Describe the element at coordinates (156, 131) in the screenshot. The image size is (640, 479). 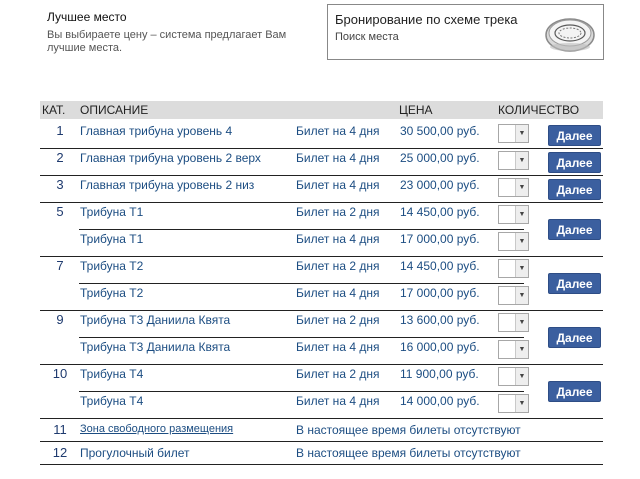
I see `sector-description: Главная трибуна уровень 4` at that location.